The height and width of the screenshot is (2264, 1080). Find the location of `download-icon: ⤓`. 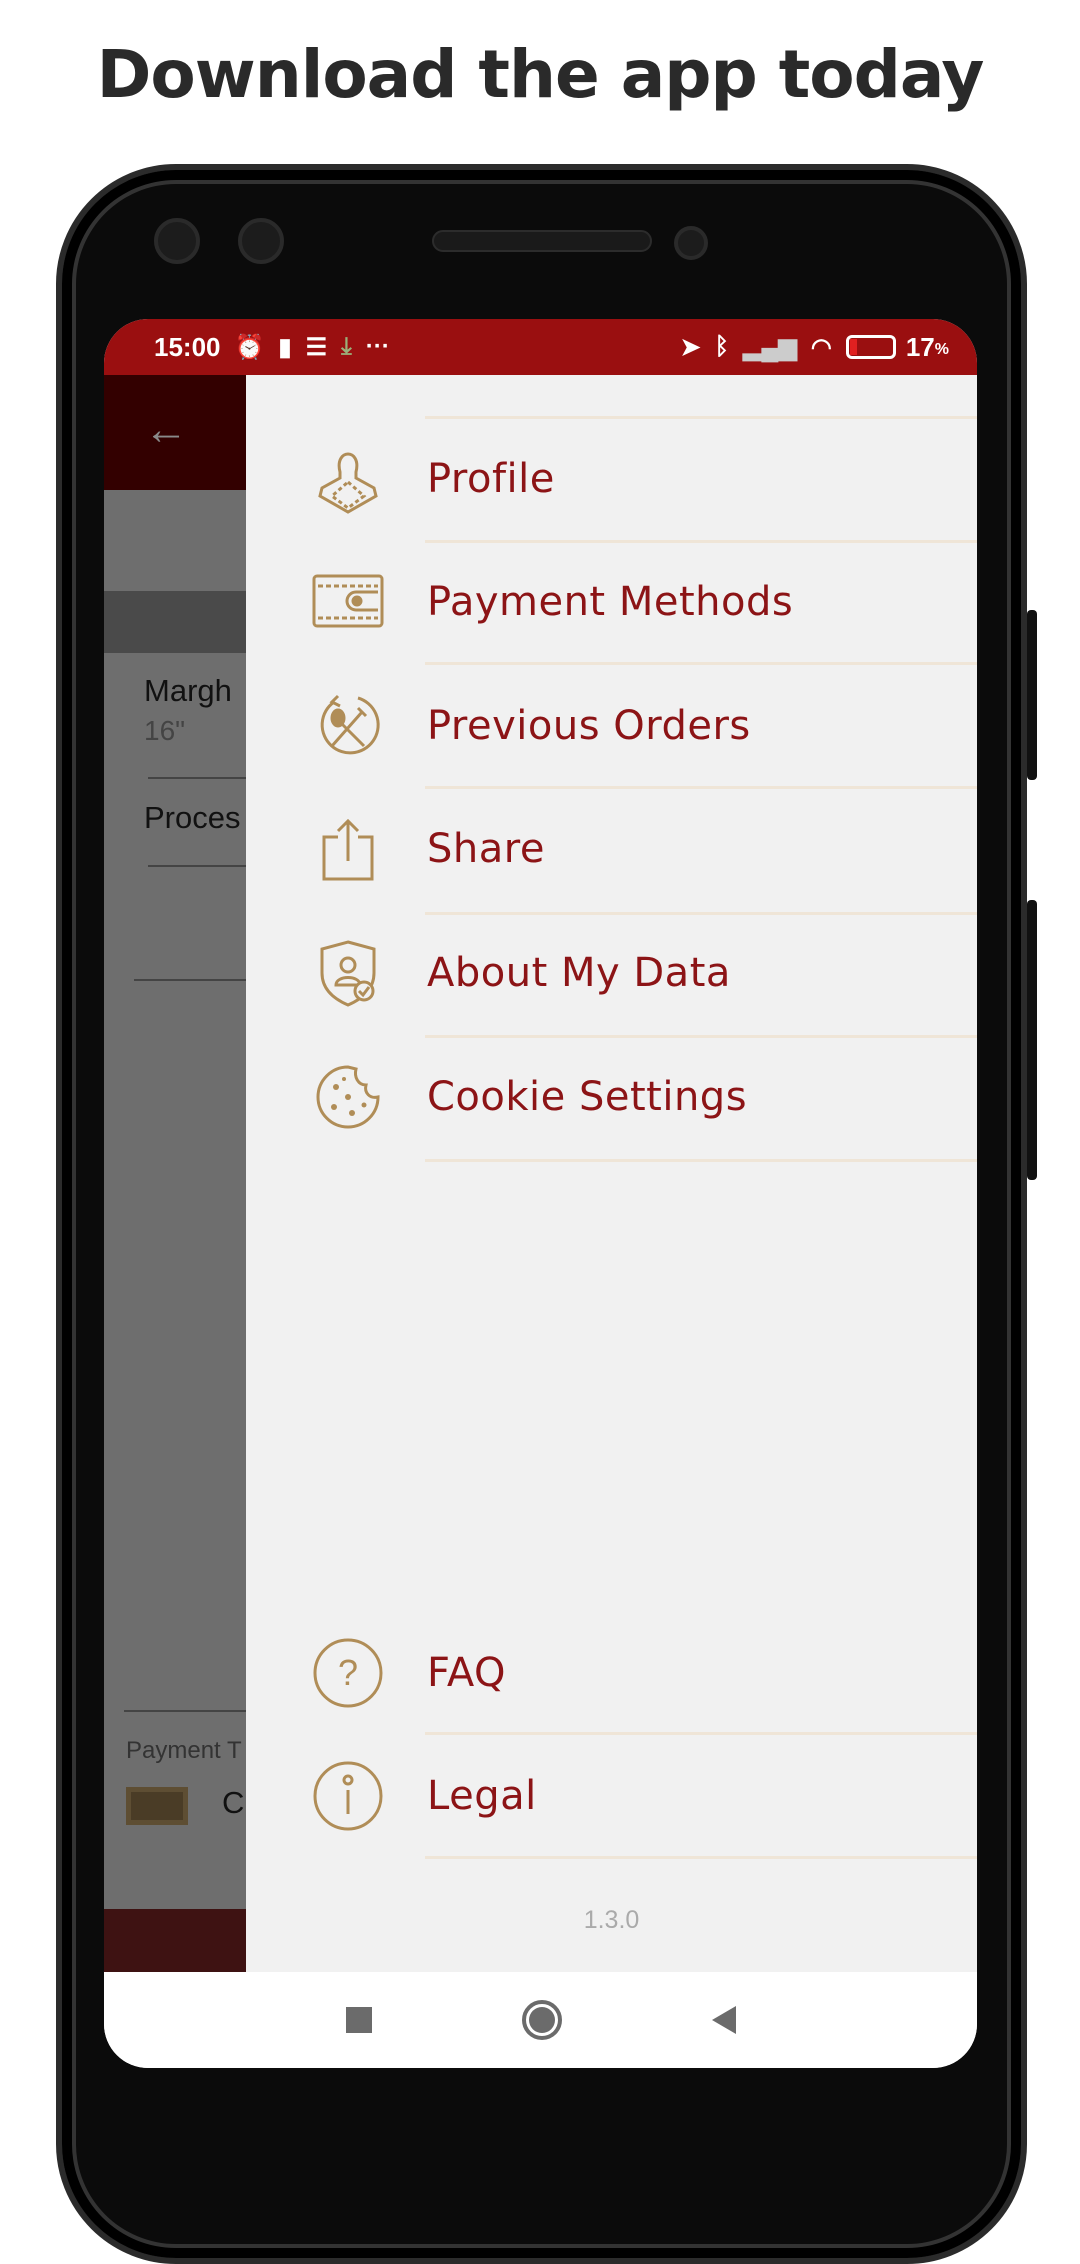

download-icon: ⤓ is located at coordinates (346, 346).